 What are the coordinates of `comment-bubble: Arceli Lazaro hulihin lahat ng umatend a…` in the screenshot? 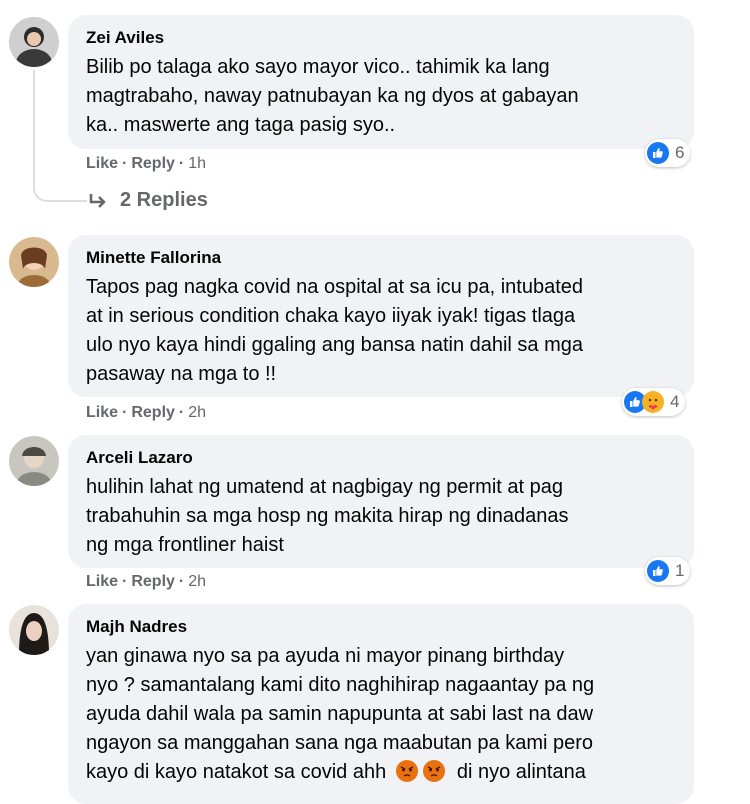 It's located at (381, 501).